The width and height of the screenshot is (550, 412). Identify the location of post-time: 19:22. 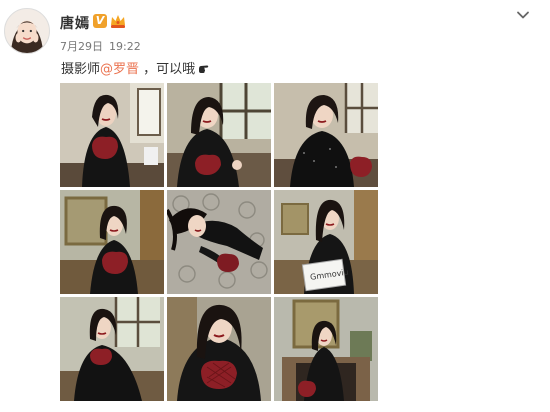
(125, 46).